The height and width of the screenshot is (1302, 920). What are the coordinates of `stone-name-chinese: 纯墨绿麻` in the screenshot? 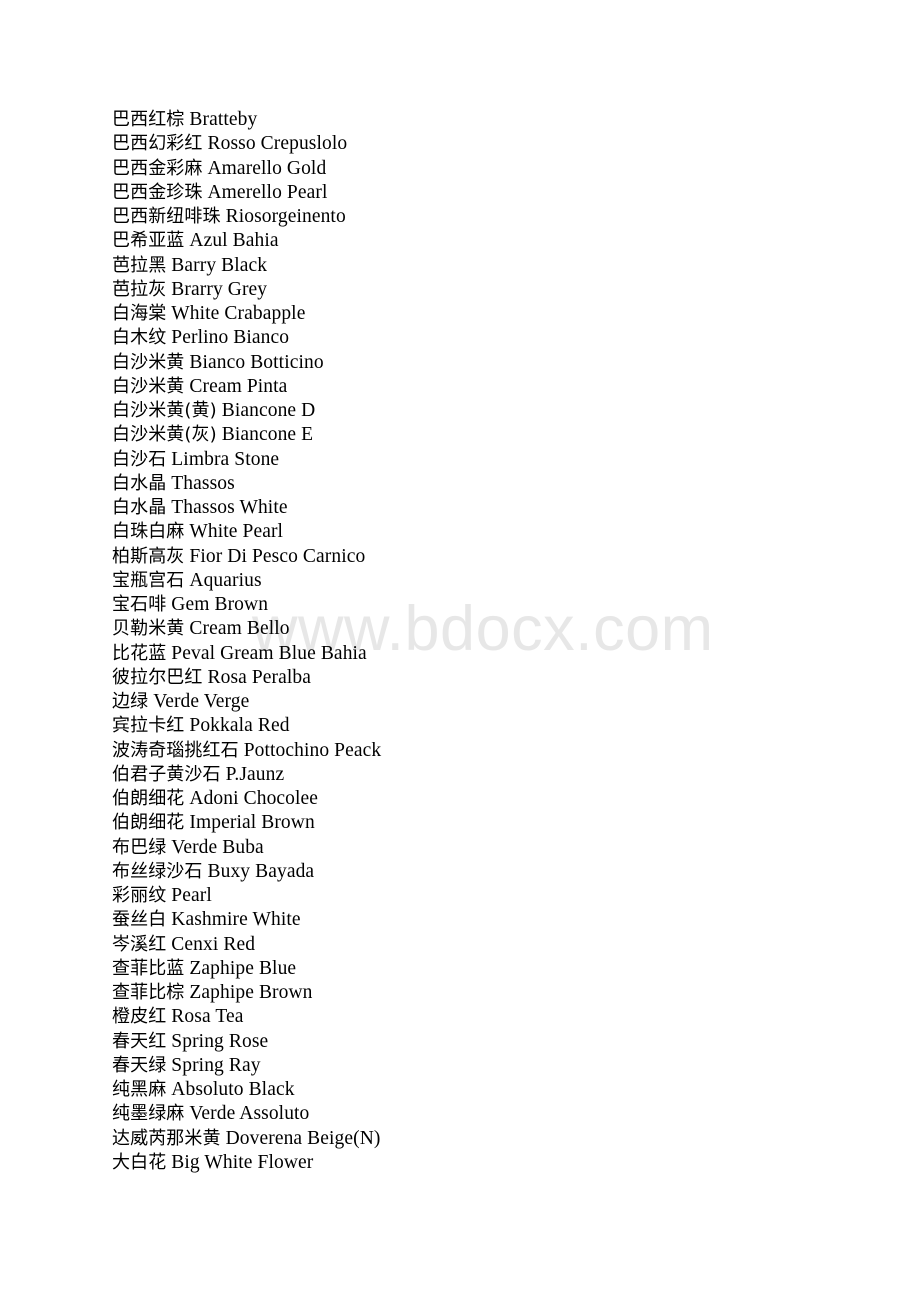 It's located at (148, 1114).